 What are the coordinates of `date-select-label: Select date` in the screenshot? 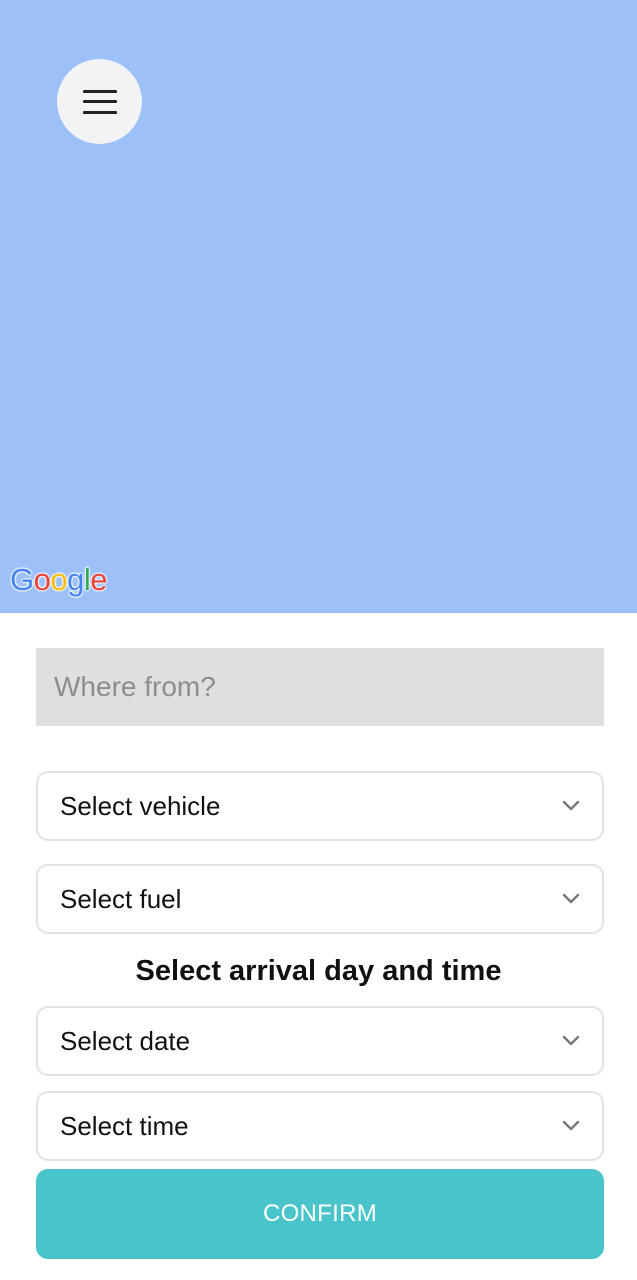 It's located at (125, 1040).